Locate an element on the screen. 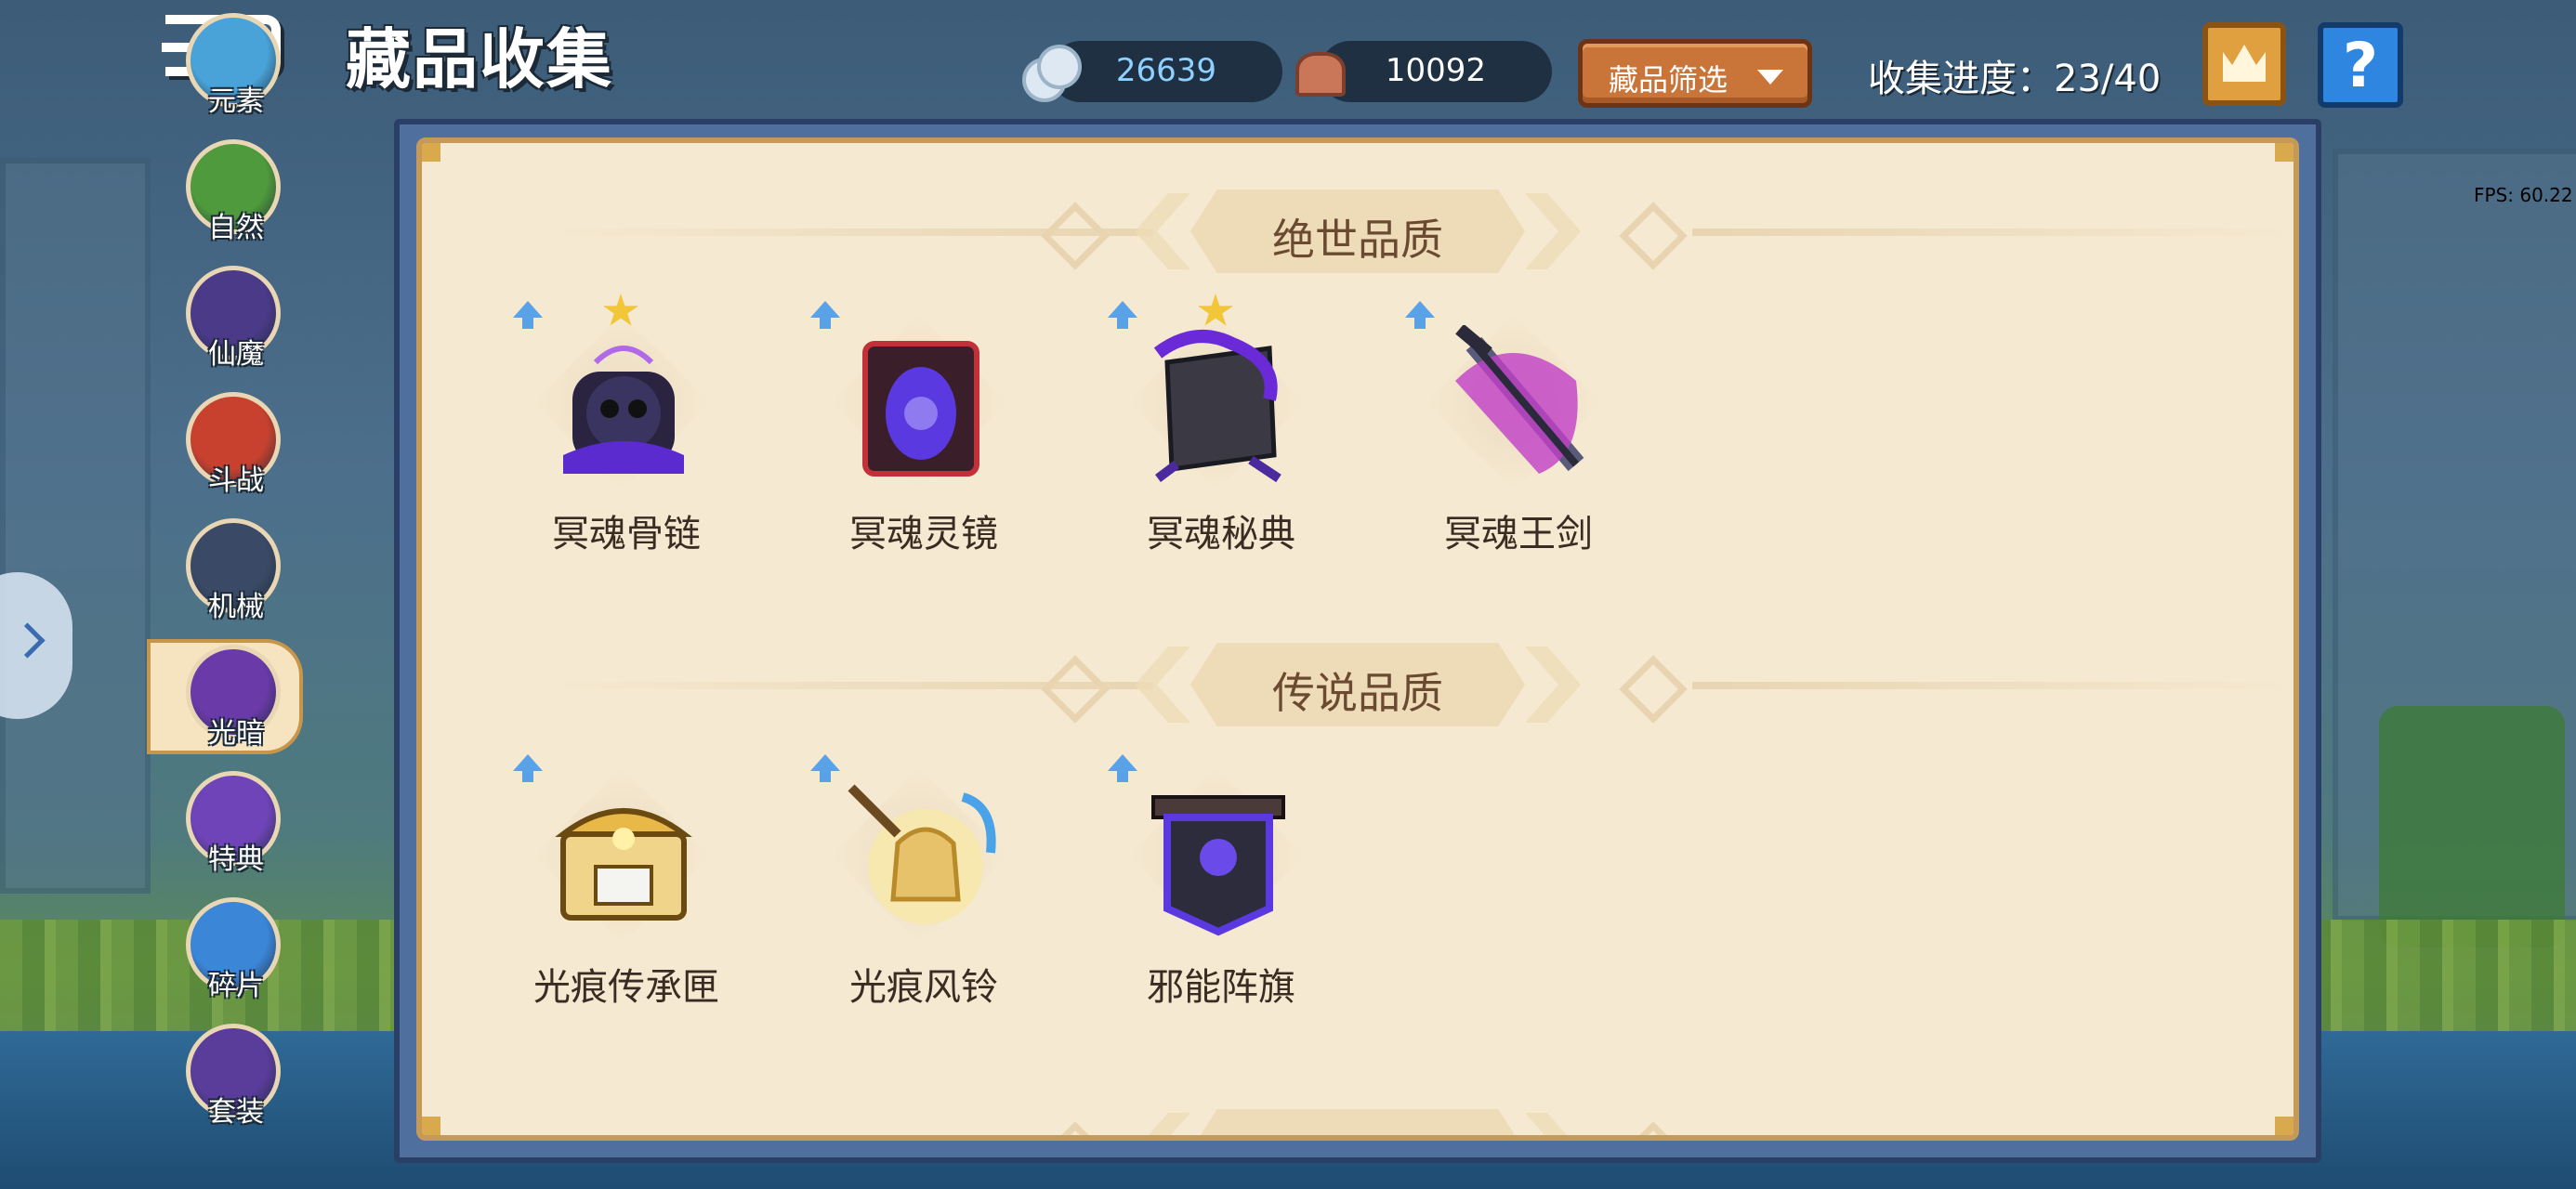 Image resolution: width=2576 pixels, height=1189 pixels. sidebar-item: 斗战 is located at coordinates (236, 444).